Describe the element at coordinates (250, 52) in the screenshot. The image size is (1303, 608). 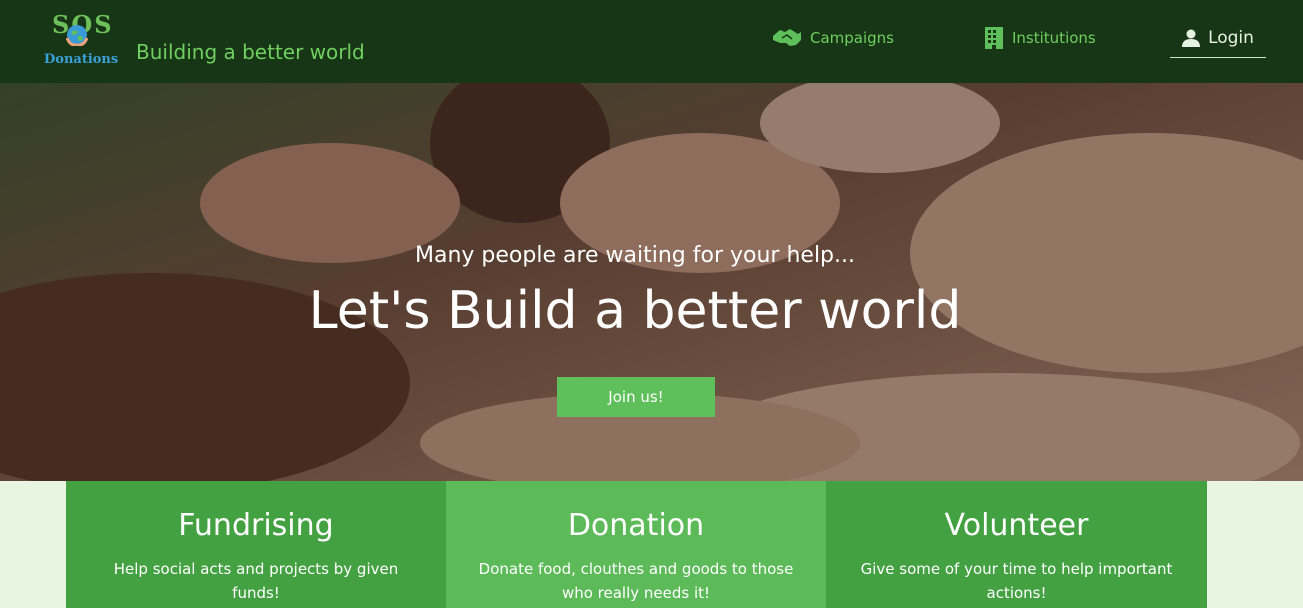
I see `site-tagline: Building a better world` at that location.